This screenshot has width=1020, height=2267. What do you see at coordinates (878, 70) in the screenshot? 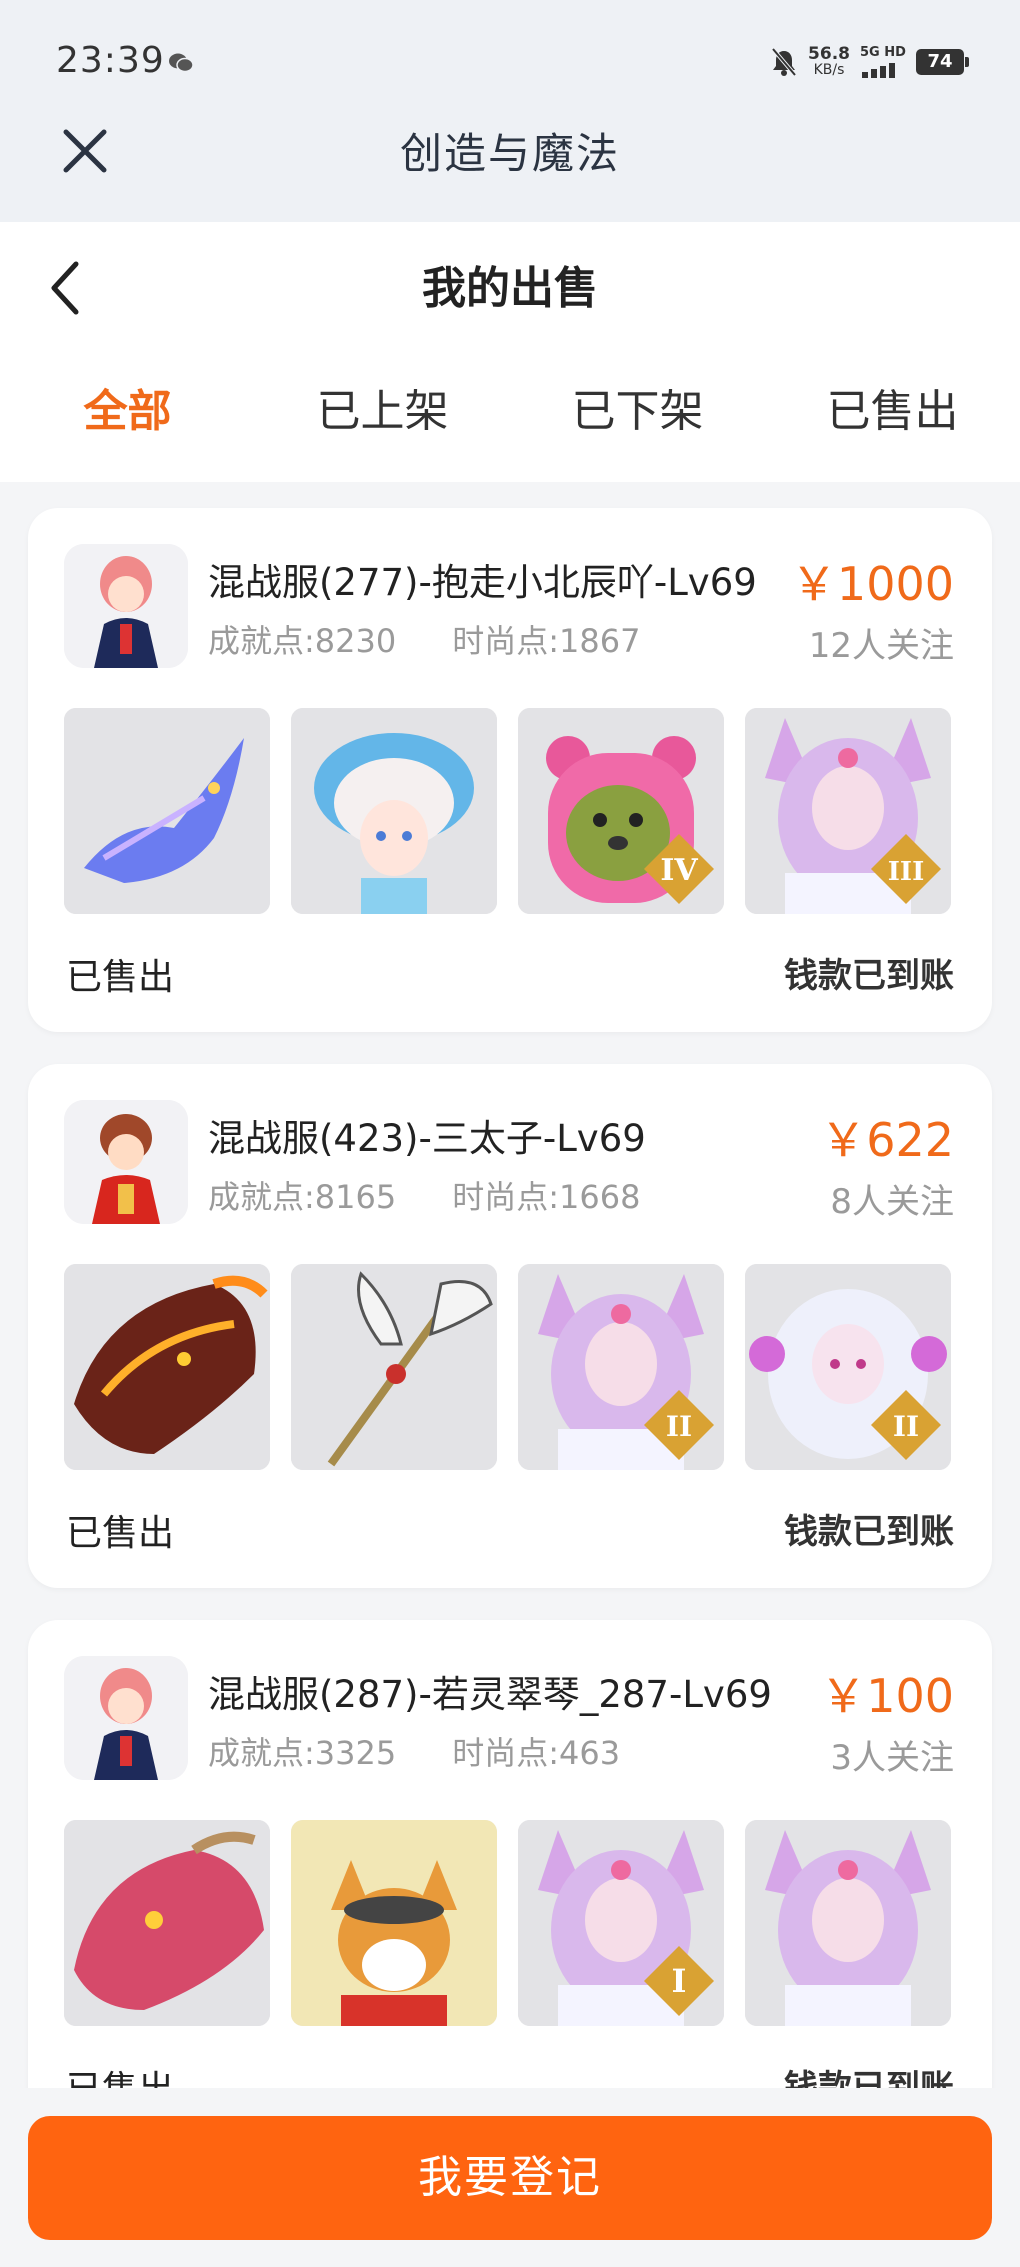
I see `signal-icon` at bounding box center [878, 70].